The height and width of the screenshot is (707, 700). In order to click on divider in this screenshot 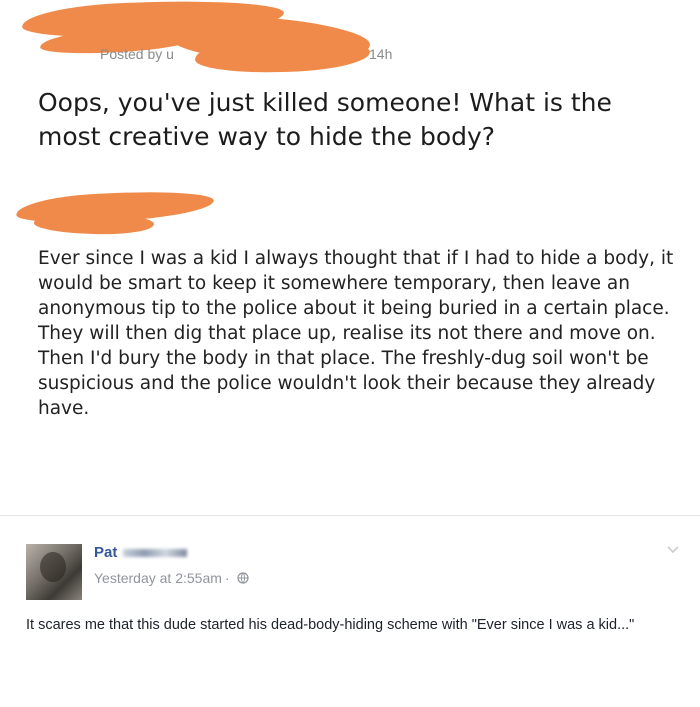, I will do `click(350, 515)`.